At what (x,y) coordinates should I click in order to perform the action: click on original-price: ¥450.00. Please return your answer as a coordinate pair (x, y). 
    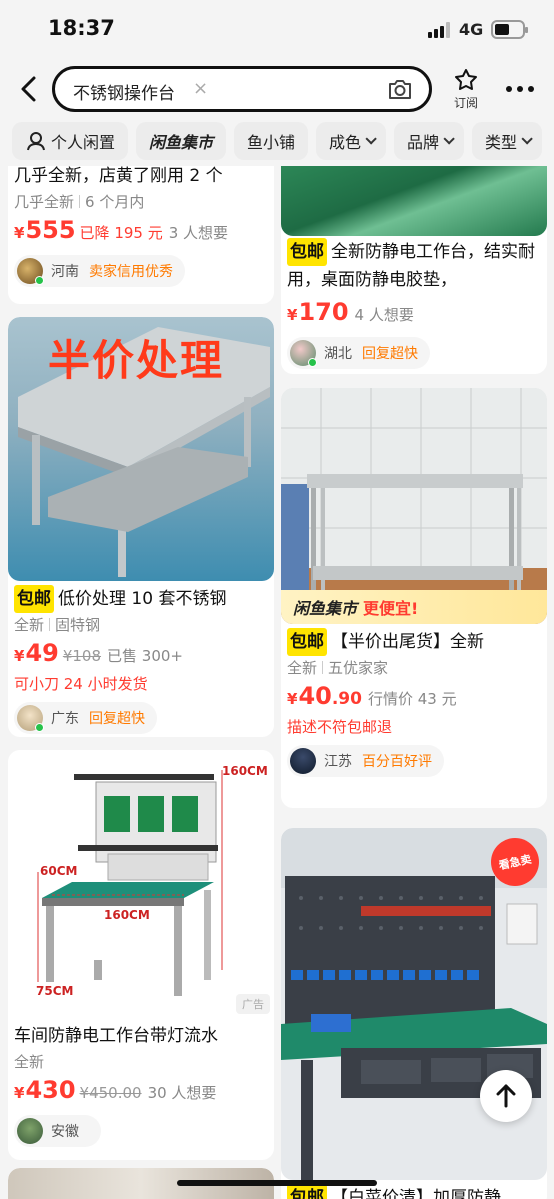
    Looking at the image, I should click on (110, 1093).